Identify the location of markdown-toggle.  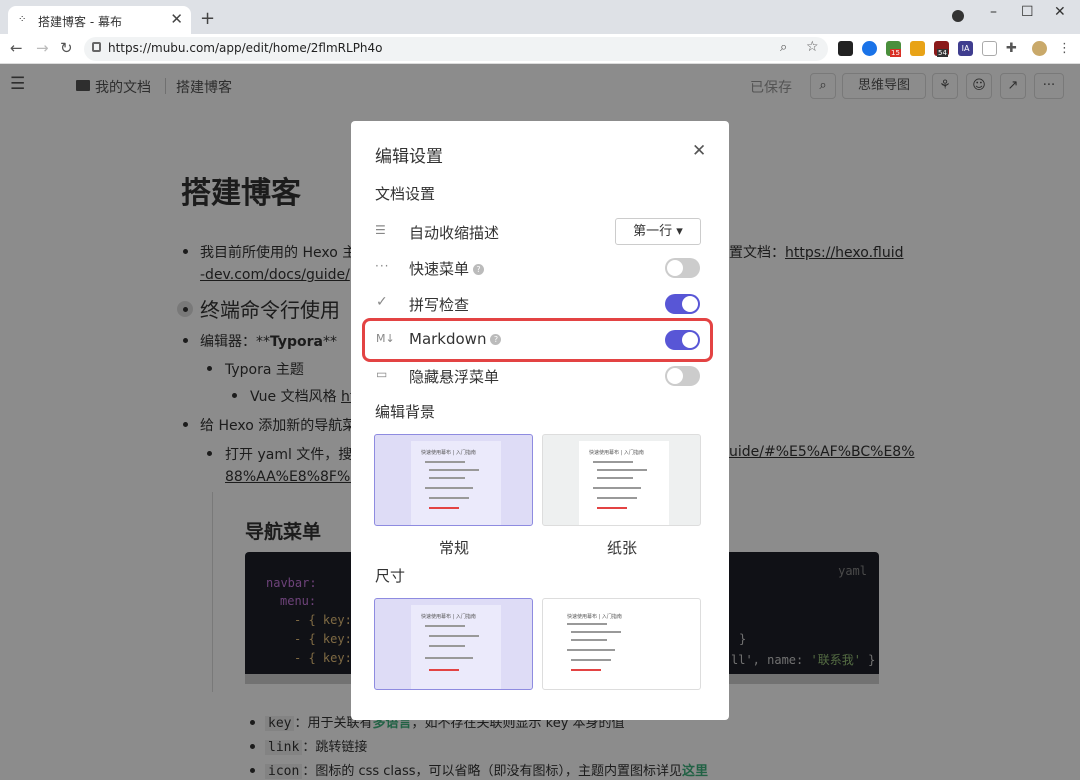
(682, 340).